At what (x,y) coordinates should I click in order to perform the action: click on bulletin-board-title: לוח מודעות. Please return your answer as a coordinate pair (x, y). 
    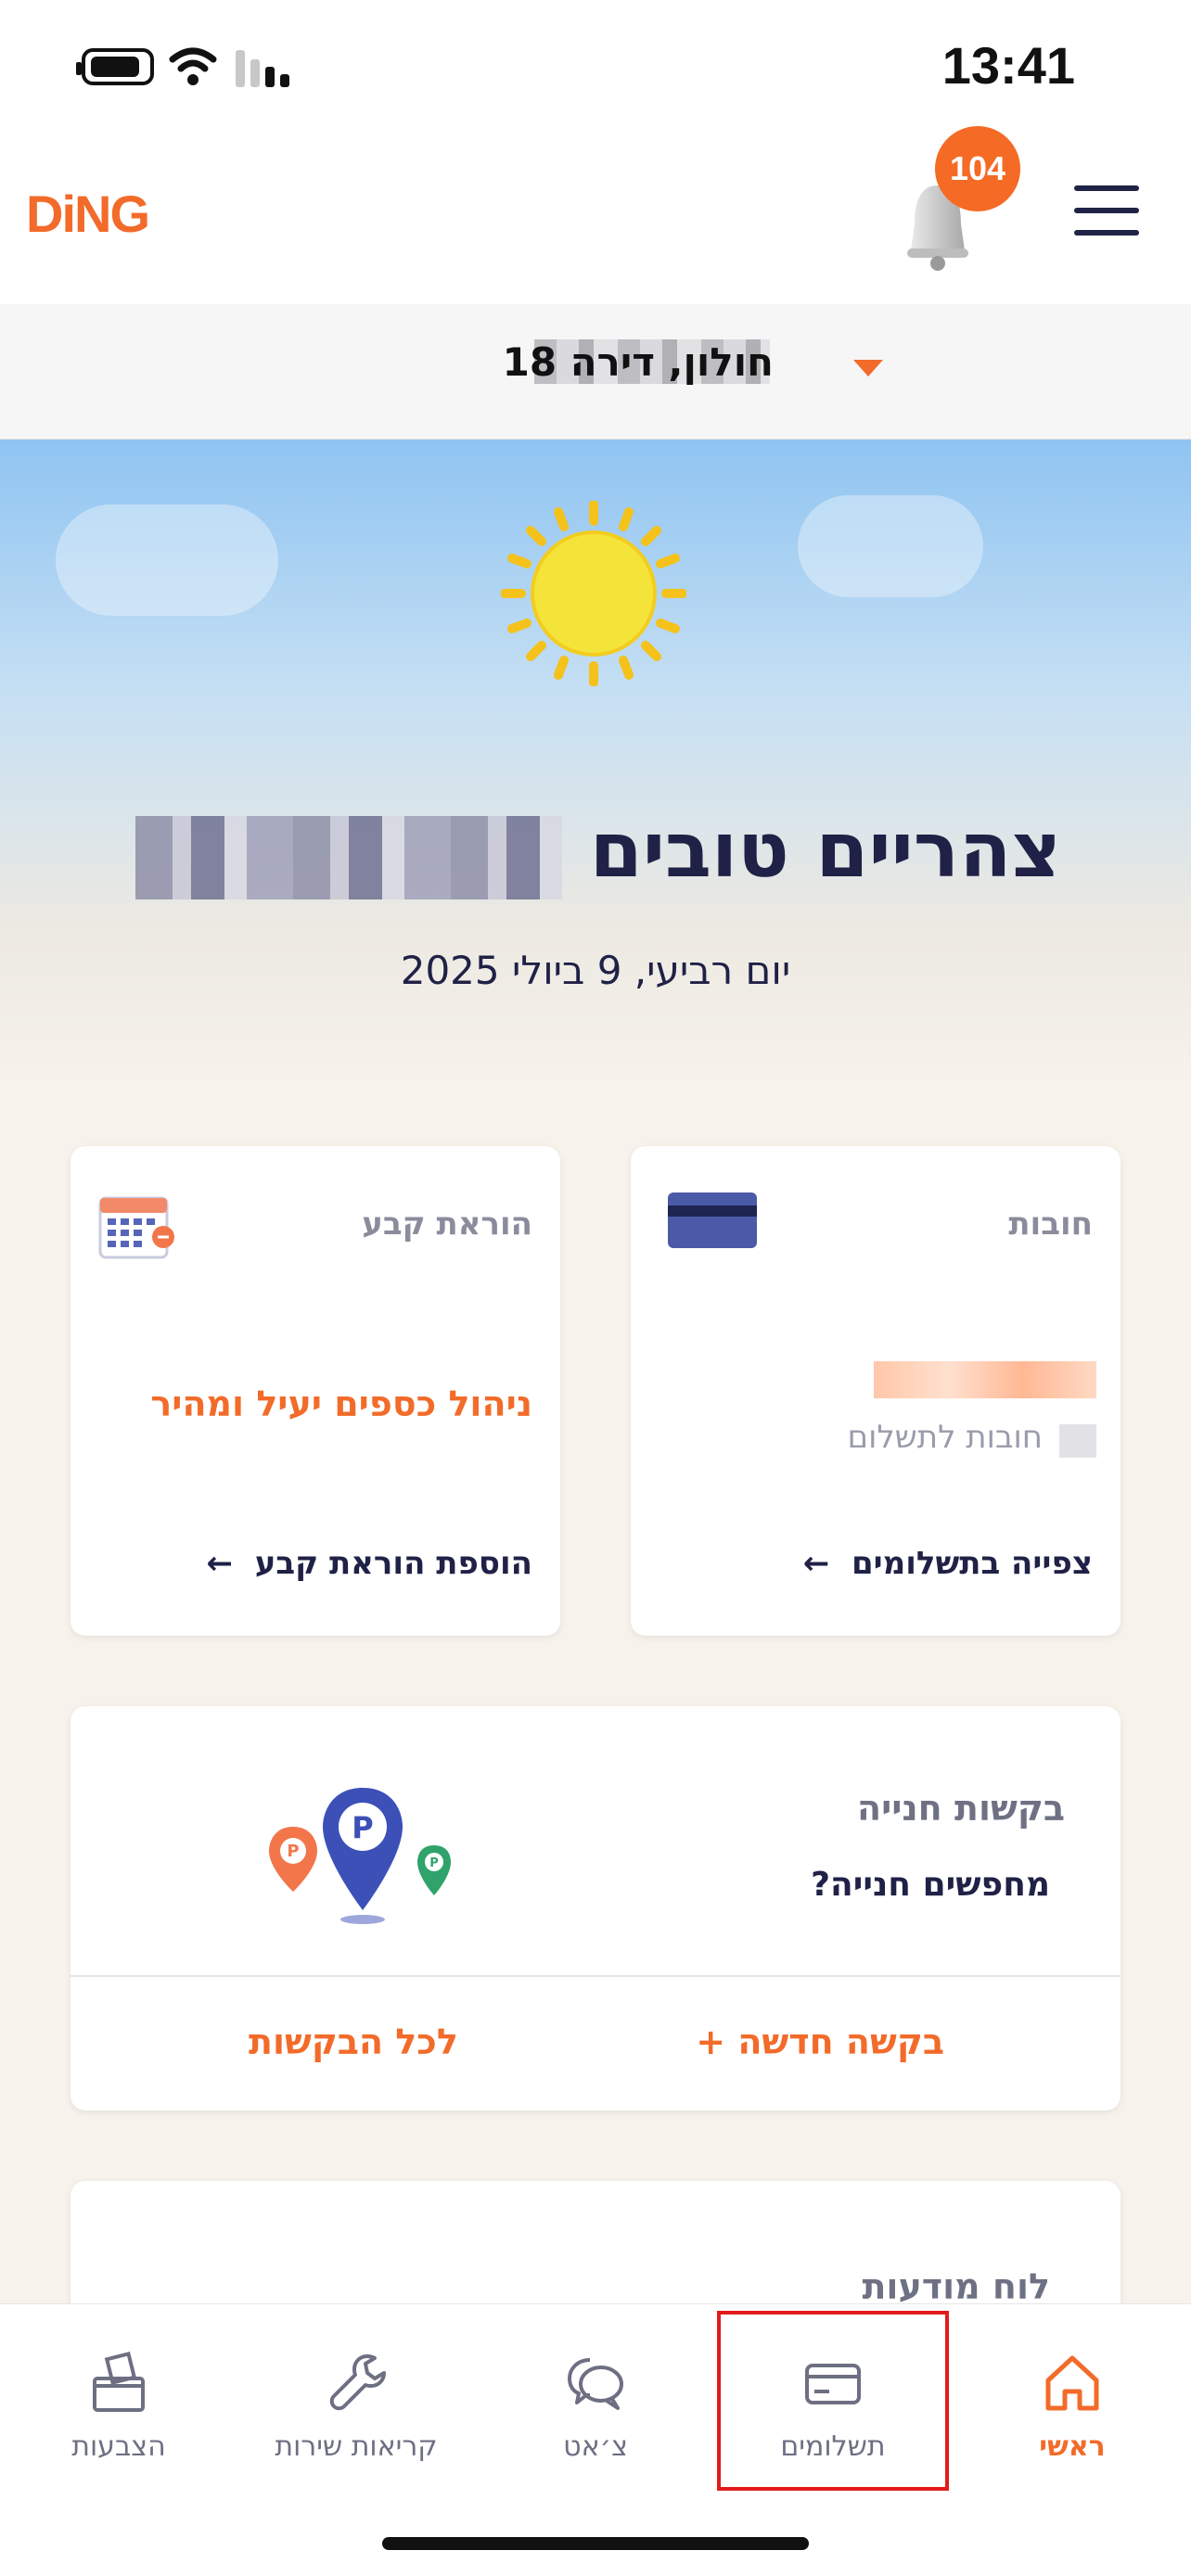
    Looking at the image, I should click on (956, 2286).